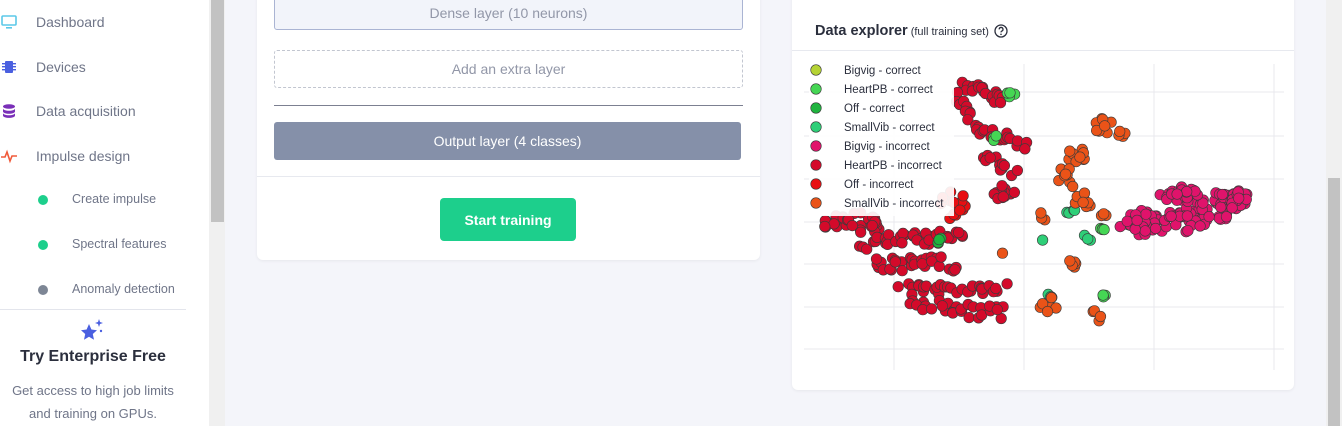 The height and width of the screenshot is (426, 1342). Describe the element at coordinates (508, 219) in the screenshot. I see `start-training-button: Start training` at that location.